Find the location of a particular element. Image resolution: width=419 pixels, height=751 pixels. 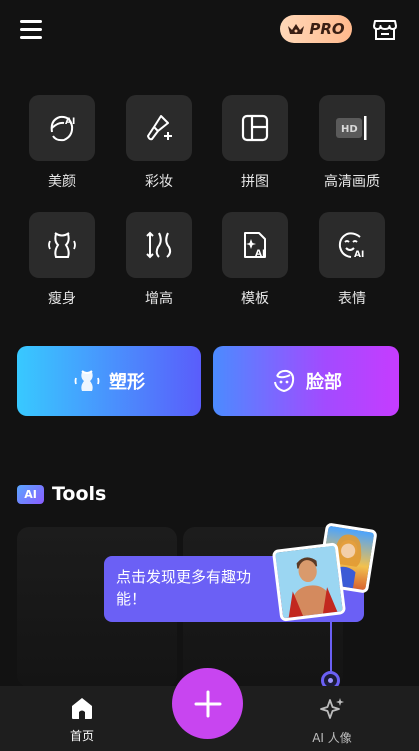

tooltip-photo-man is located at coordinates (309, 582).